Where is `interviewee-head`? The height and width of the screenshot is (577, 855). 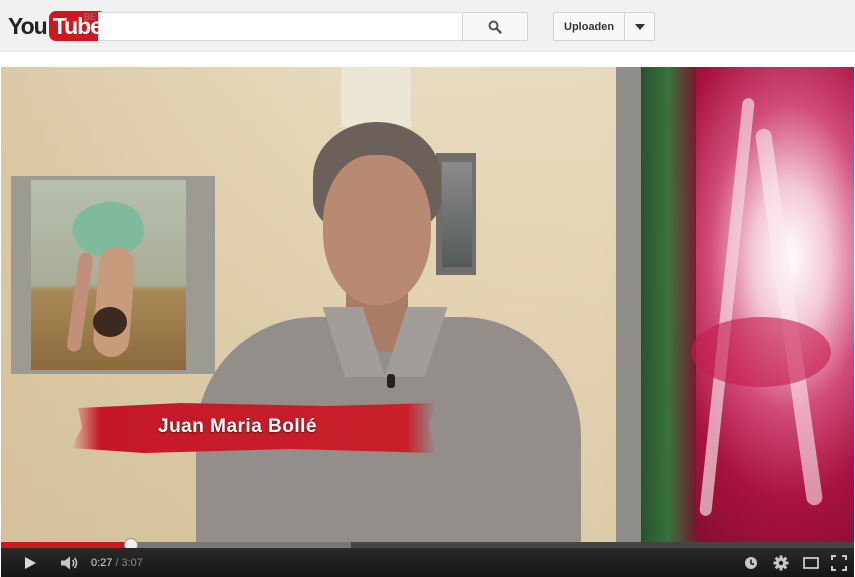 interviewee-head is located at coordinates (377, 230).